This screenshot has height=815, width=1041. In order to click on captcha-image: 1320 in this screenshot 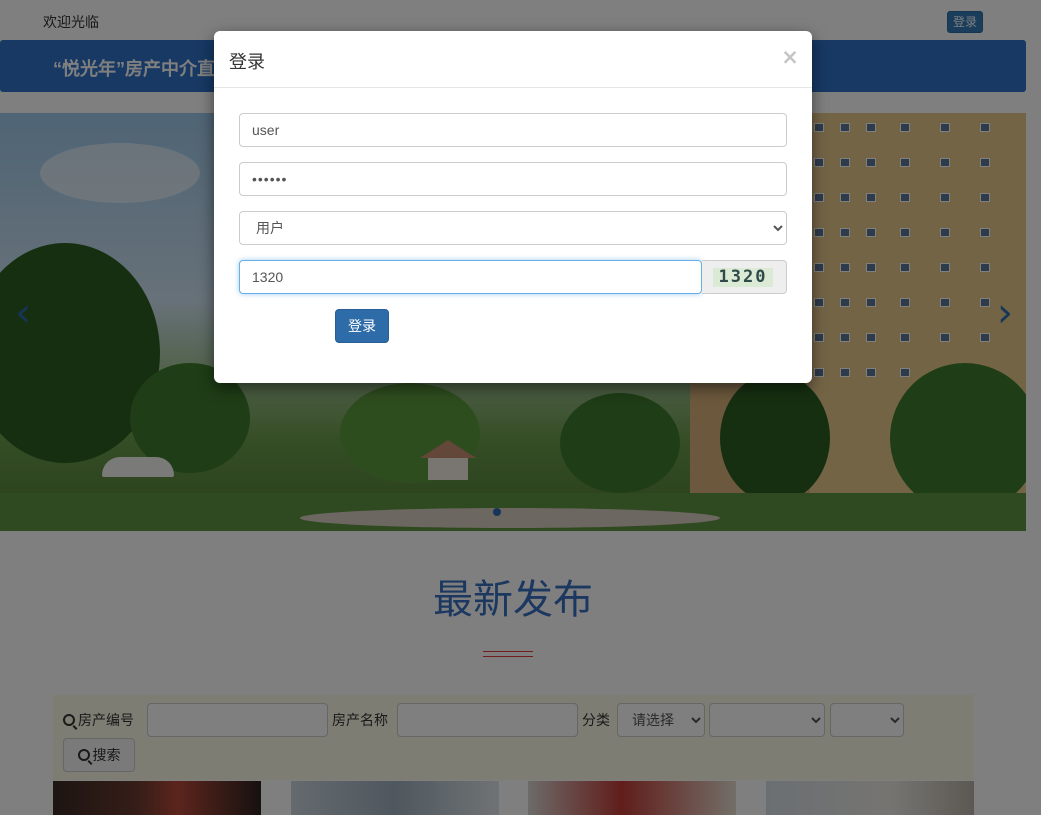, I will do `click(743, 277)`.